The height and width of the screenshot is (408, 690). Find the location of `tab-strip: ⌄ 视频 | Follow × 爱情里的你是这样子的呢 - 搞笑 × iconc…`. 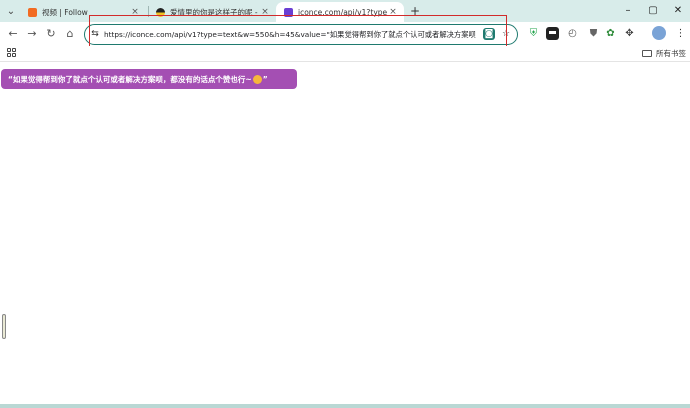

tab-strip: ⌄ 视频 | Follow × 爱情里的你是这样子的呢 - 搞笑 × iconc… is located at coordinates (345, 11).